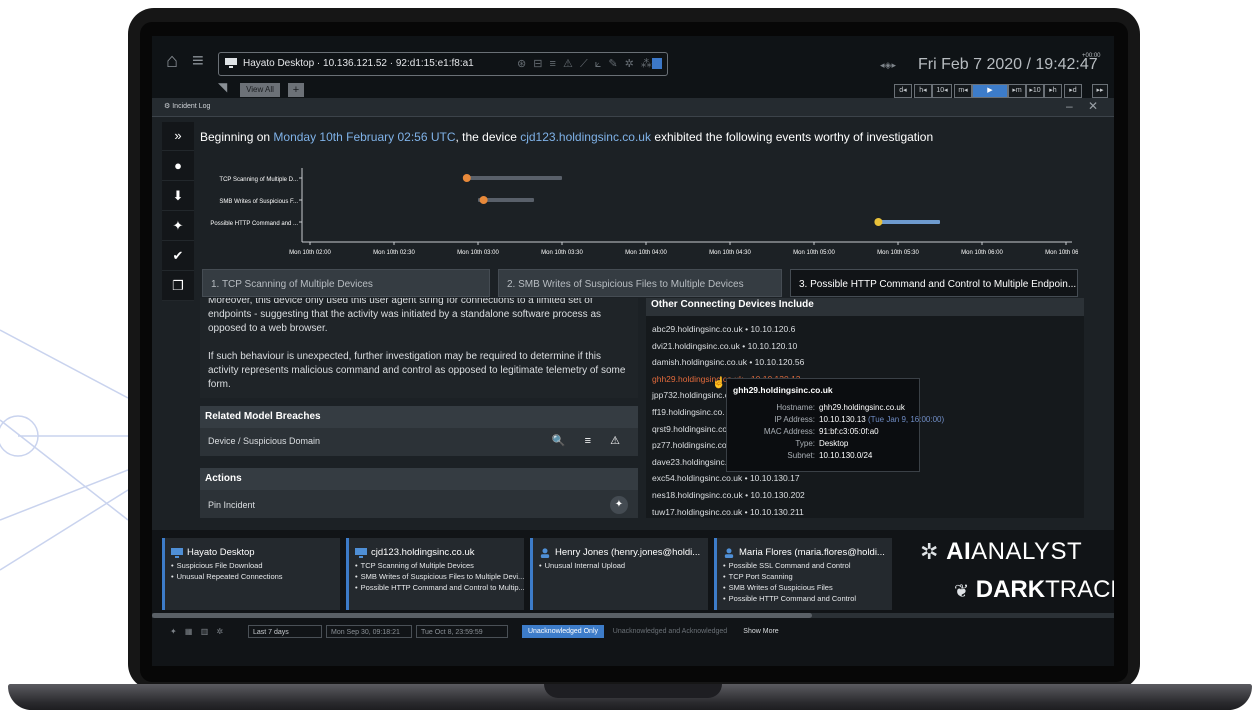 The height and width of the screenshot is (720, 1260). I want to click on tooltip-value: 10.10.130.13 (Tue Jan 9, 16:00:00), so click(882, 419).